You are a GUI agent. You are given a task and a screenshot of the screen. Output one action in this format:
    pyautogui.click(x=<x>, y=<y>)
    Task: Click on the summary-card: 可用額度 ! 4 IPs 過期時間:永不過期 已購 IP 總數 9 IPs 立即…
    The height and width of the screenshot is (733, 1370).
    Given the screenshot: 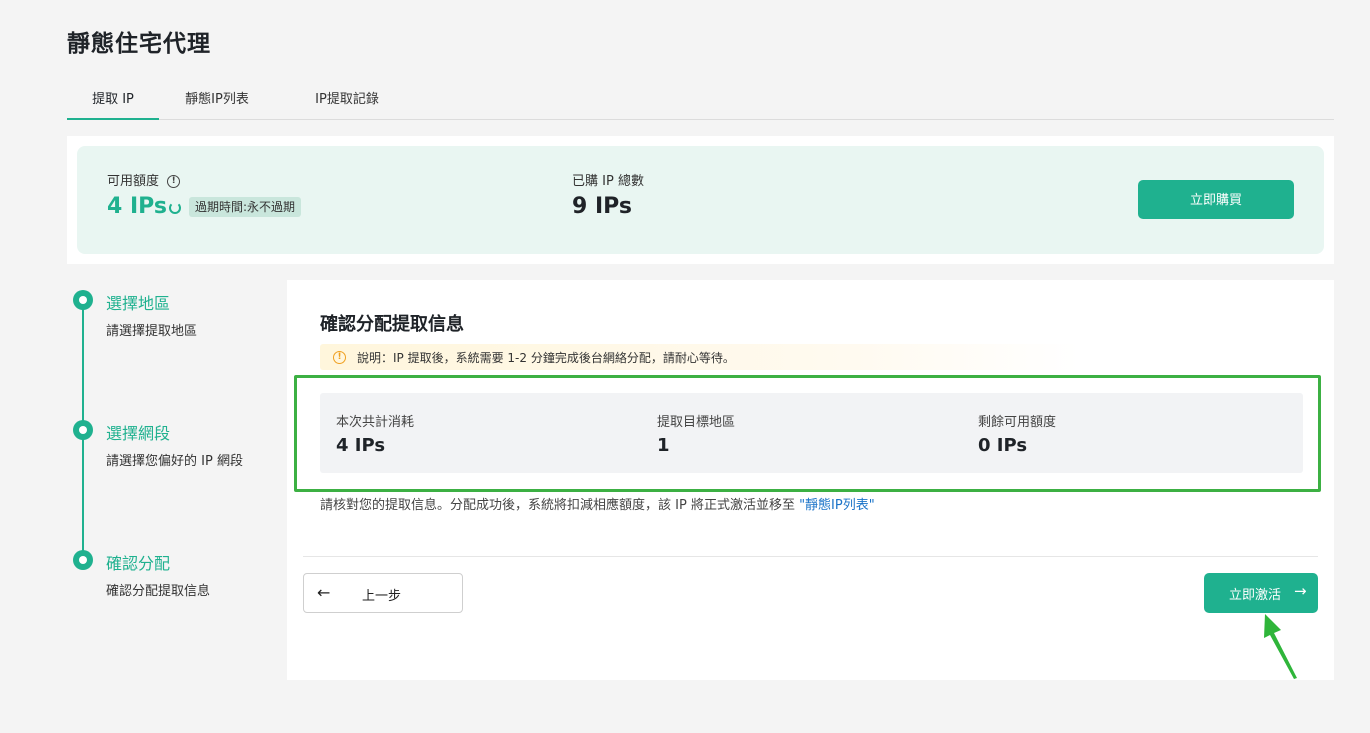 What is the action you would take?
    pyautogui.click(x=700, y=200)
    